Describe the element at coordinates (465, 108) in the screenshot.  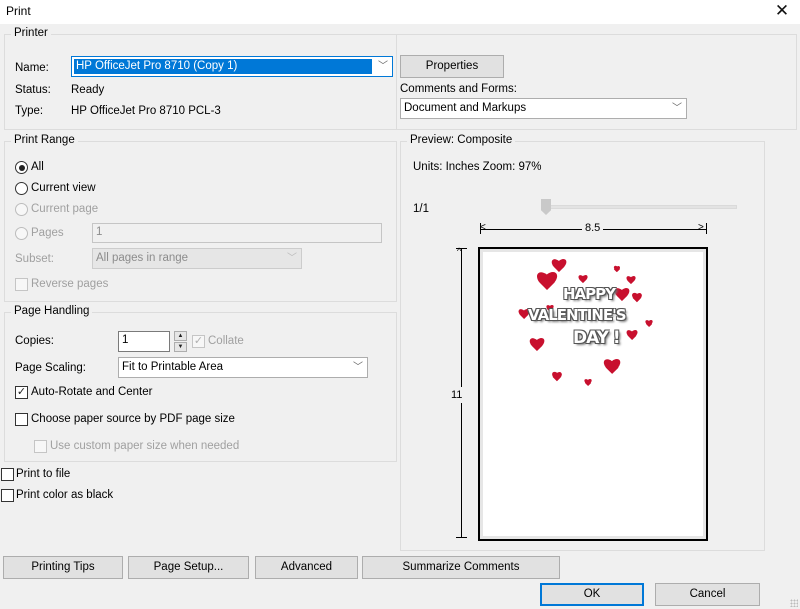
I see `comments-forms-value: Document and Markups` at that location.